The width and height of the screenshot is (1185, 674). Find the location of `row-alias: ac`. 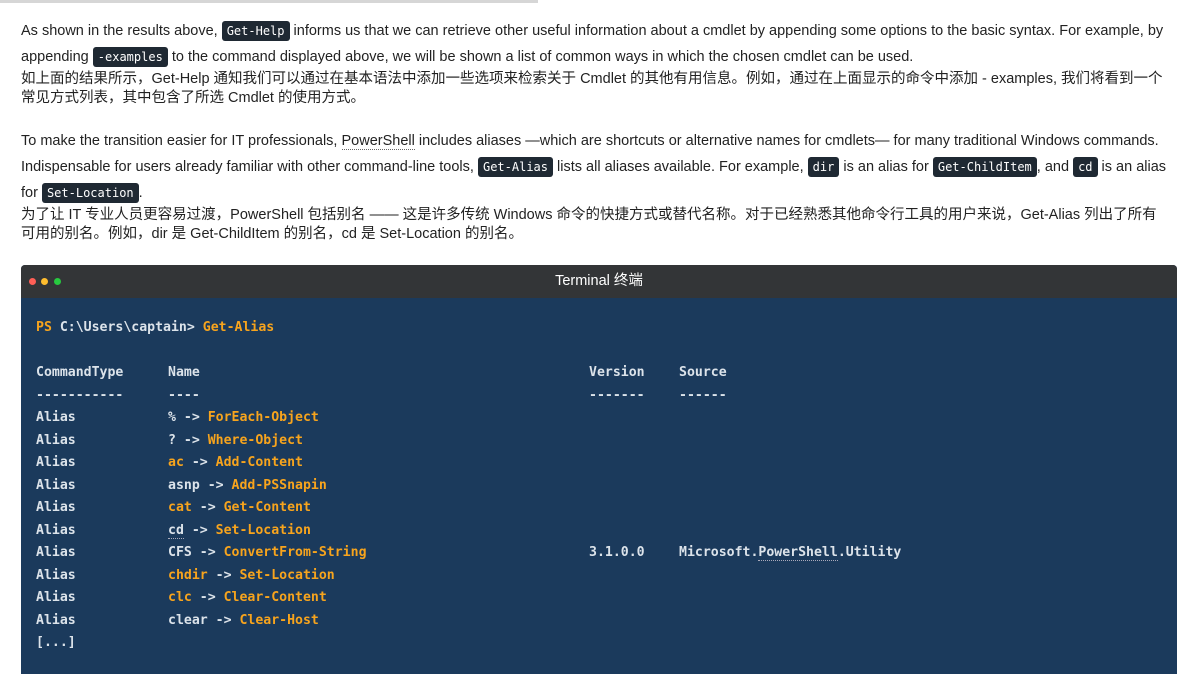

row-alias: ac is located at coordinates (176, 462).